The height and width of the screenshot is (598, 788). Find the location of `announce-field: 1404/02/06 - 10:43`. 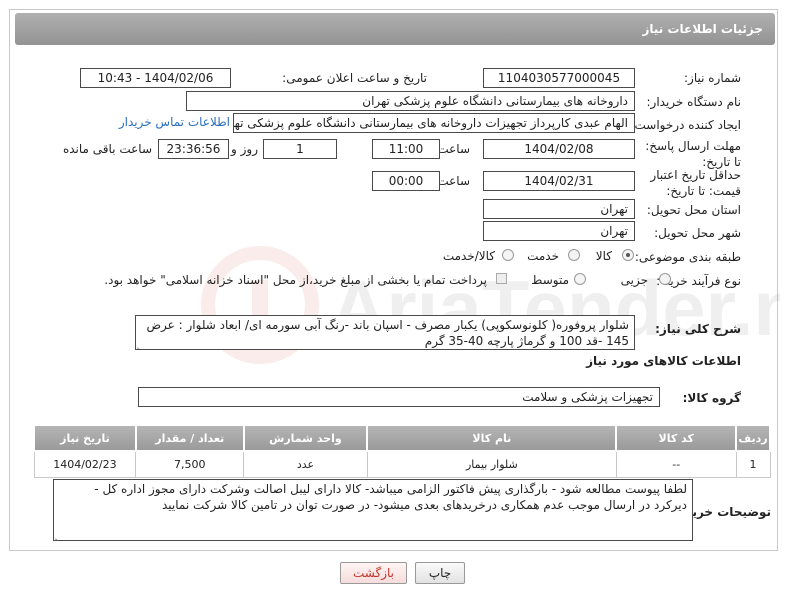

announce-field: 1404/02/06 - 10:43 is located at coordinates (155, 78).